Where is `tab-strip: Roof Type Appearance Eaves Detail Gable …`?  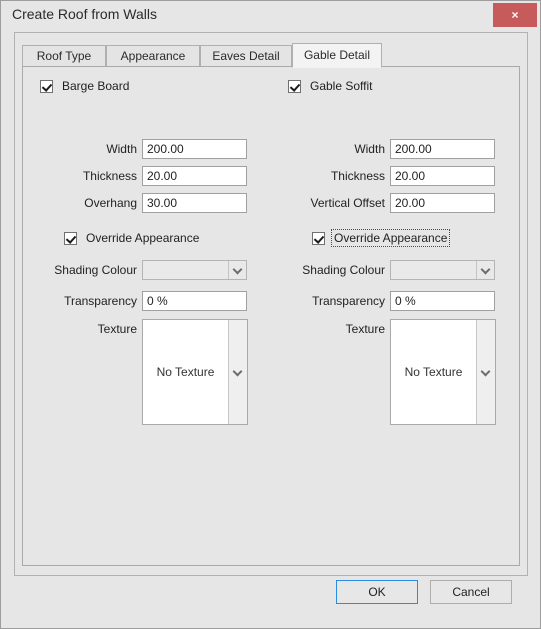 tab-strip: Roof Type Appearance Eaves Detail Gable … is located at coordinates (271, 55).